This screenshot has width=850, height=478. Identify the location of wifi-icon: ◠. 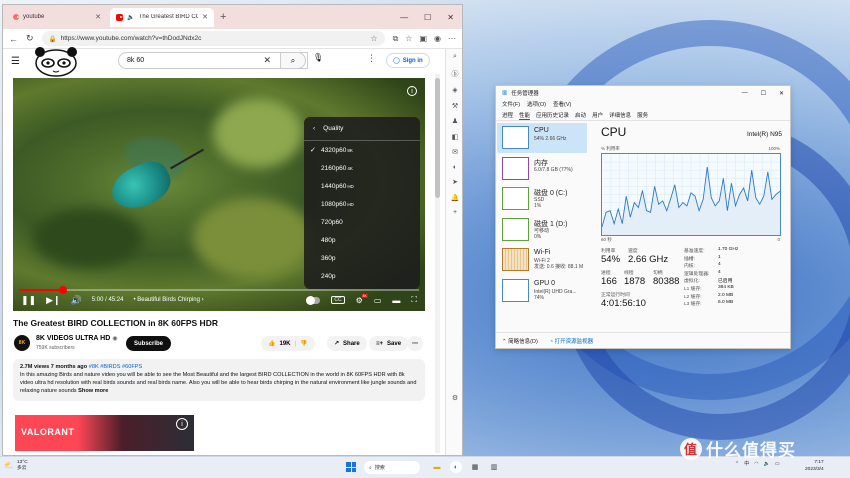
(756, 464).